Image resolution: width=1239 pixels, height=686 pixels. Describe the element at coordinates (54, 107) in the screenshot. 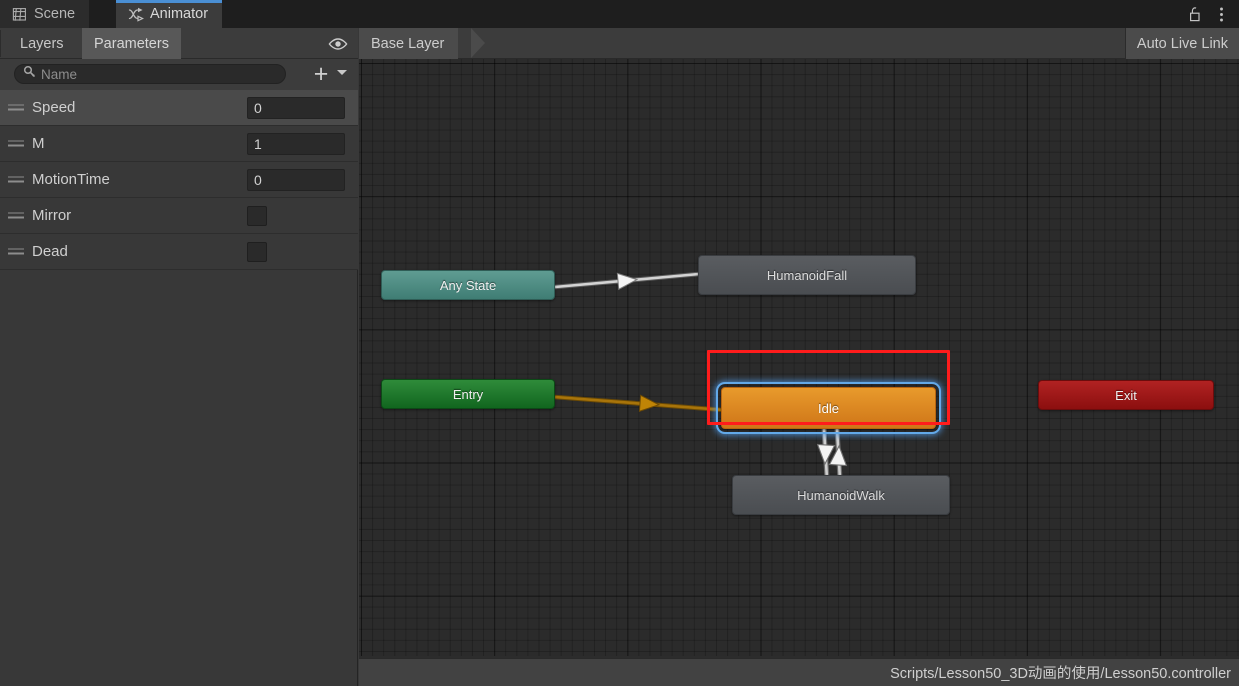

I see `parameter-name: Speed` at that location.